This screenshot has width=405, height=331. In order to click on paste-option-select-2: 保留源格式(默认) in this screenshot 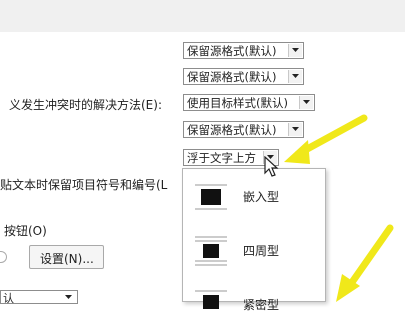, I will do `click(243, 76)`.